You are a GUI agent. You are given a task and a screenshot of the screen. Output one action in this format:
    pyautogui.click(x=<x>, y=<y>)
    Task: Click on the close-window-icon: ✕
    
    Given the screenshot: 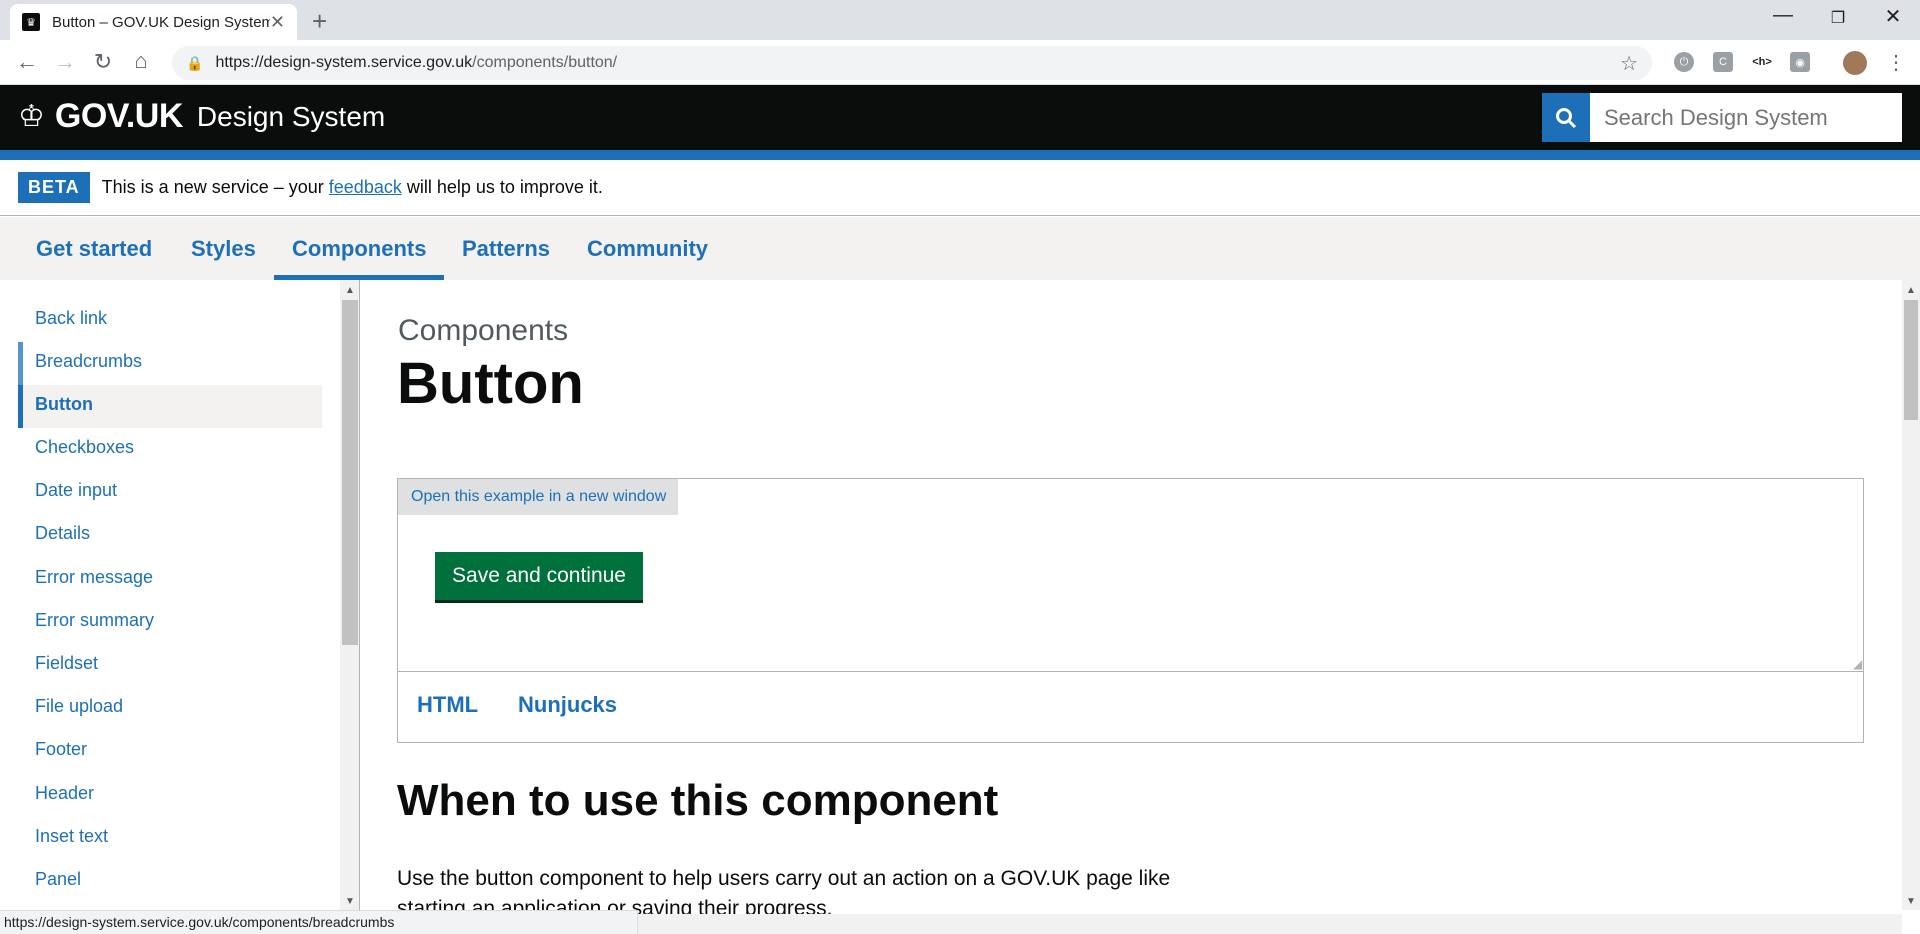 What is the action you would take?
    pyautogui.click(x=1893, y=16)
    